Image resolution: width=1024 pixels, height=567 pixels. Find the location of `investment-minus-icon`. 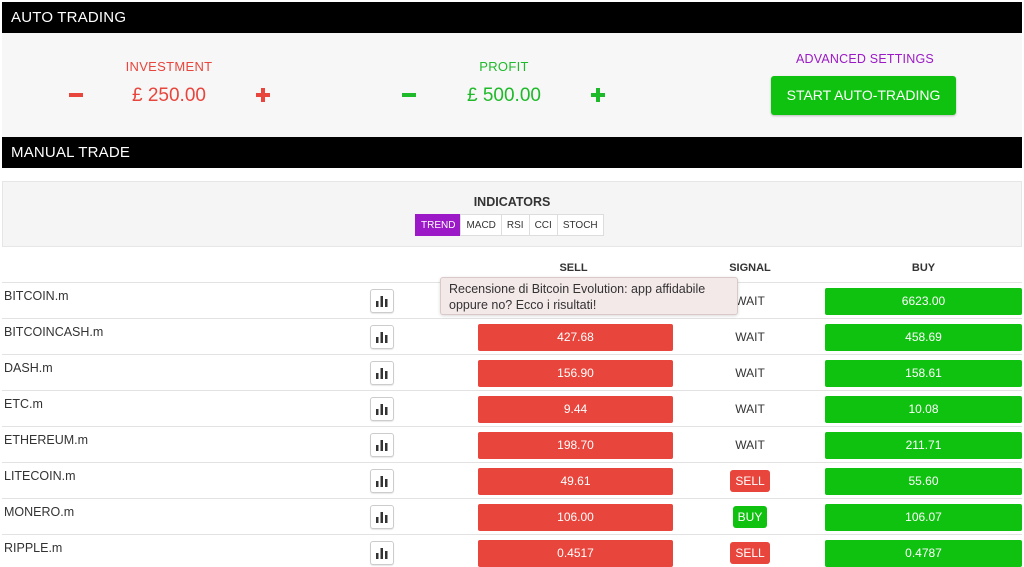

investment-minus-icon is located at coordinates (76, 95).